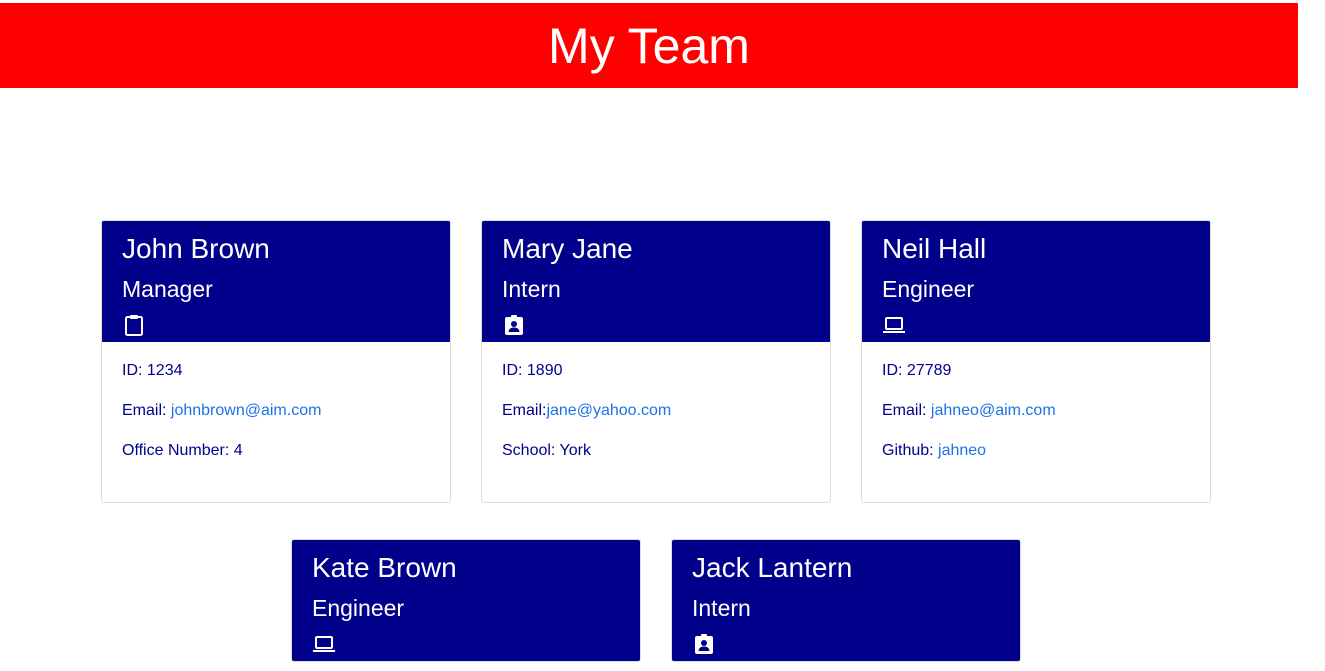 The width and height of the screenshot is (1325, 671). I want to click on card-header: Kate Brown Engineer, so click(466, 600).